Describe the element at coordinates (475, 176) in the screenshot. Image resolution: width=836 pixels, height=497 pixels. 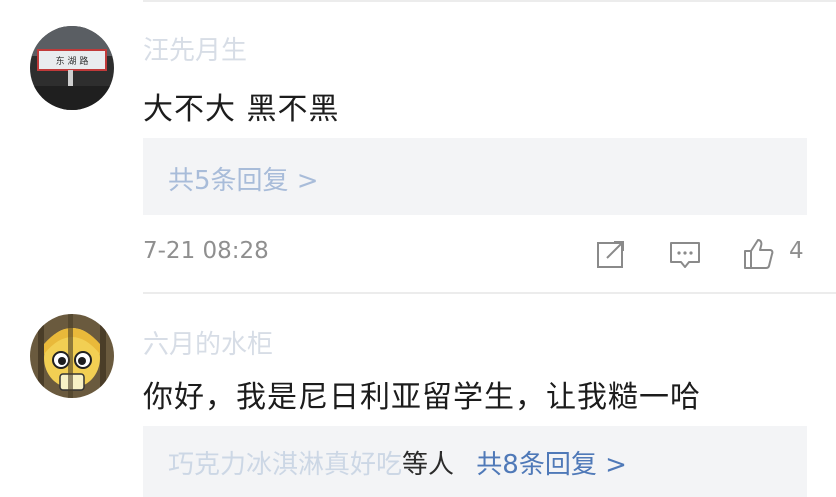
I see `replies-box: 共5条回复 >` at that location.